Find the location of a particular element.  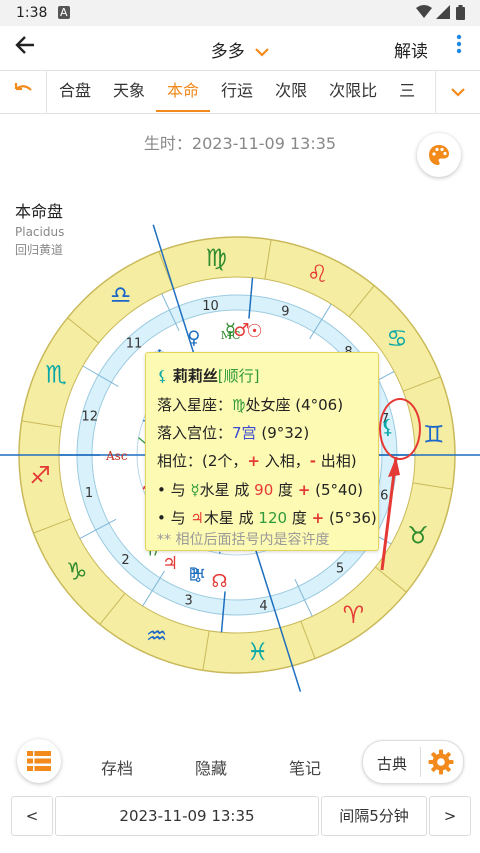

popup-aspect-summary: 相位：(2个，+ 入相，- 出相) is located at coordinates (257, 460).